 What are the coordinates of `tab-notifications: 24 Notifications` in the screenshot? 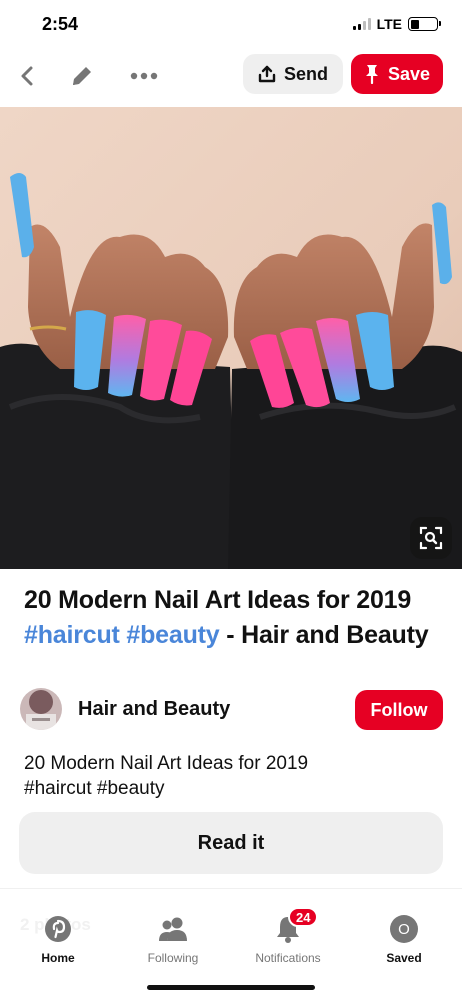 It's located at (288, 936).